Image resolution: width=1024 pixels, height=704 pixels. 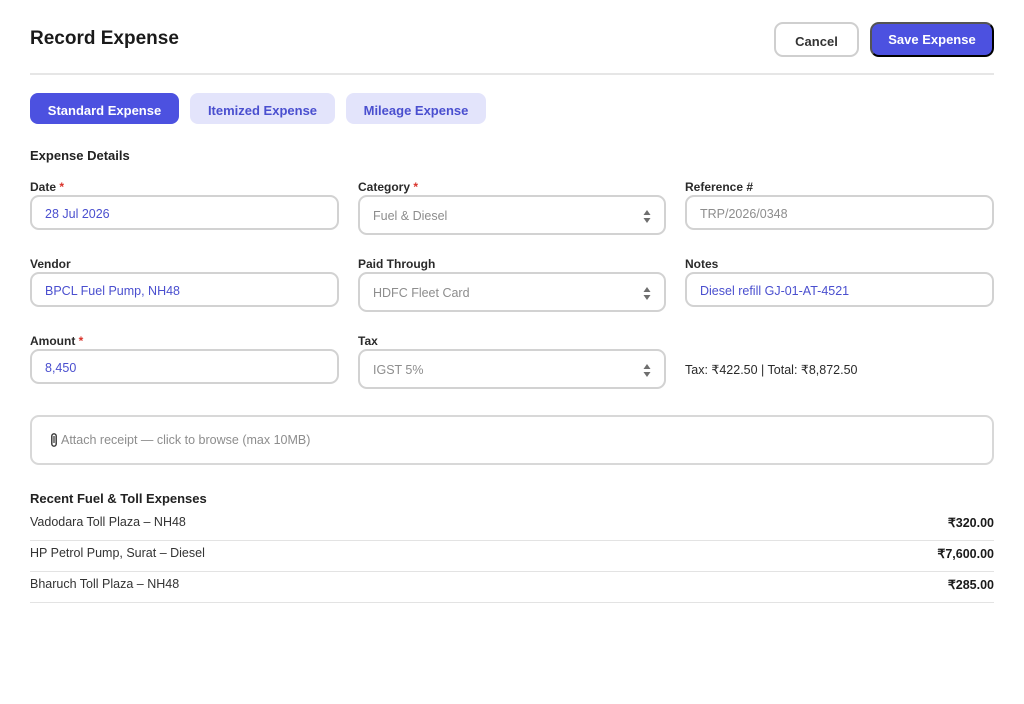 What do you see at coordinates (512, 48) in the screenshot?
I see `page-header: Record Expense Cancel Save Expense` at bounding box center [512, 48].